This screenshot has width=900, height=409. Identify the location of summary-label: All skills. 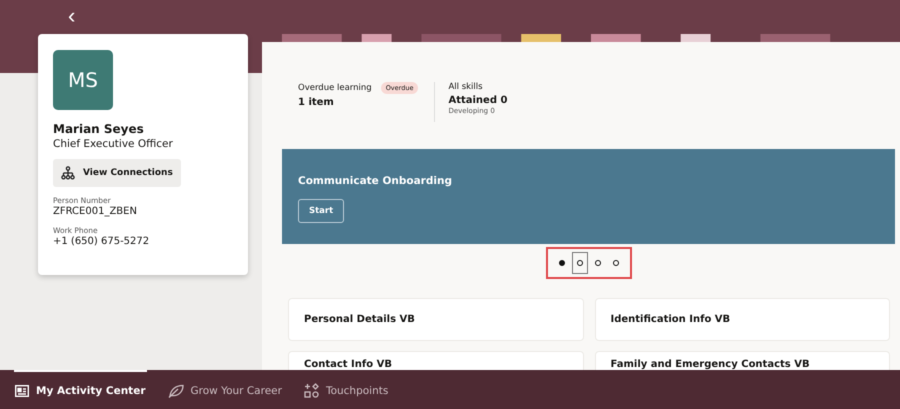
(465, 87).